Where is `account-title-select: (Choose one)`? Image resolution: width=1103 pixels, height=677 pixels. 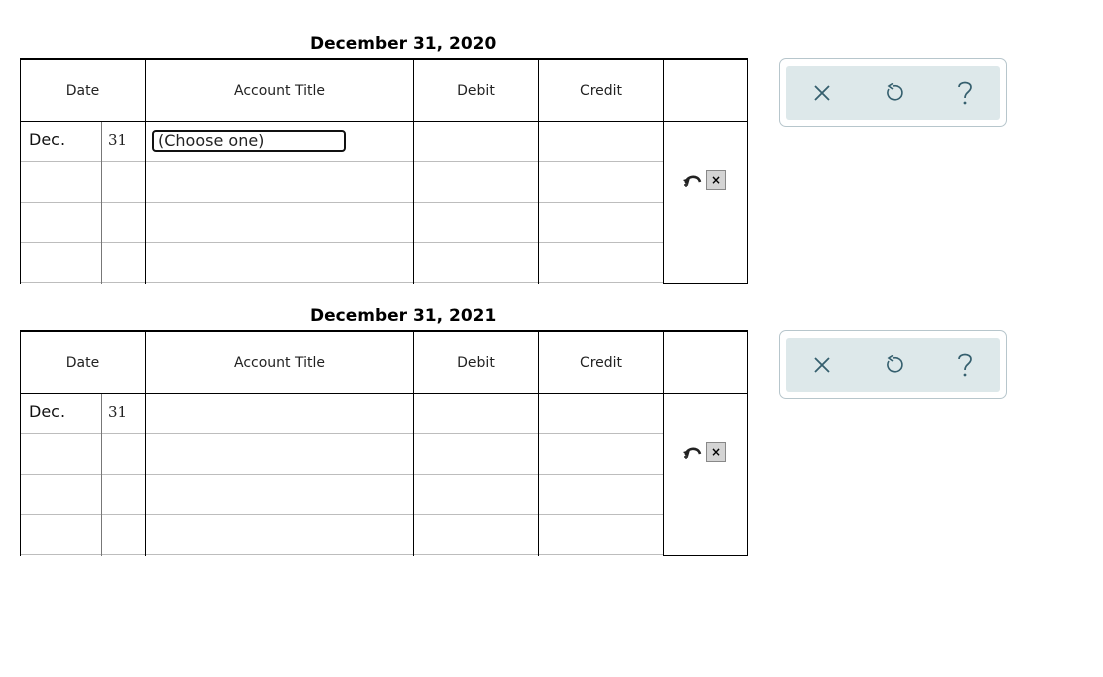
account-title-select: (Choose one) is located at coordinates (249, 141).